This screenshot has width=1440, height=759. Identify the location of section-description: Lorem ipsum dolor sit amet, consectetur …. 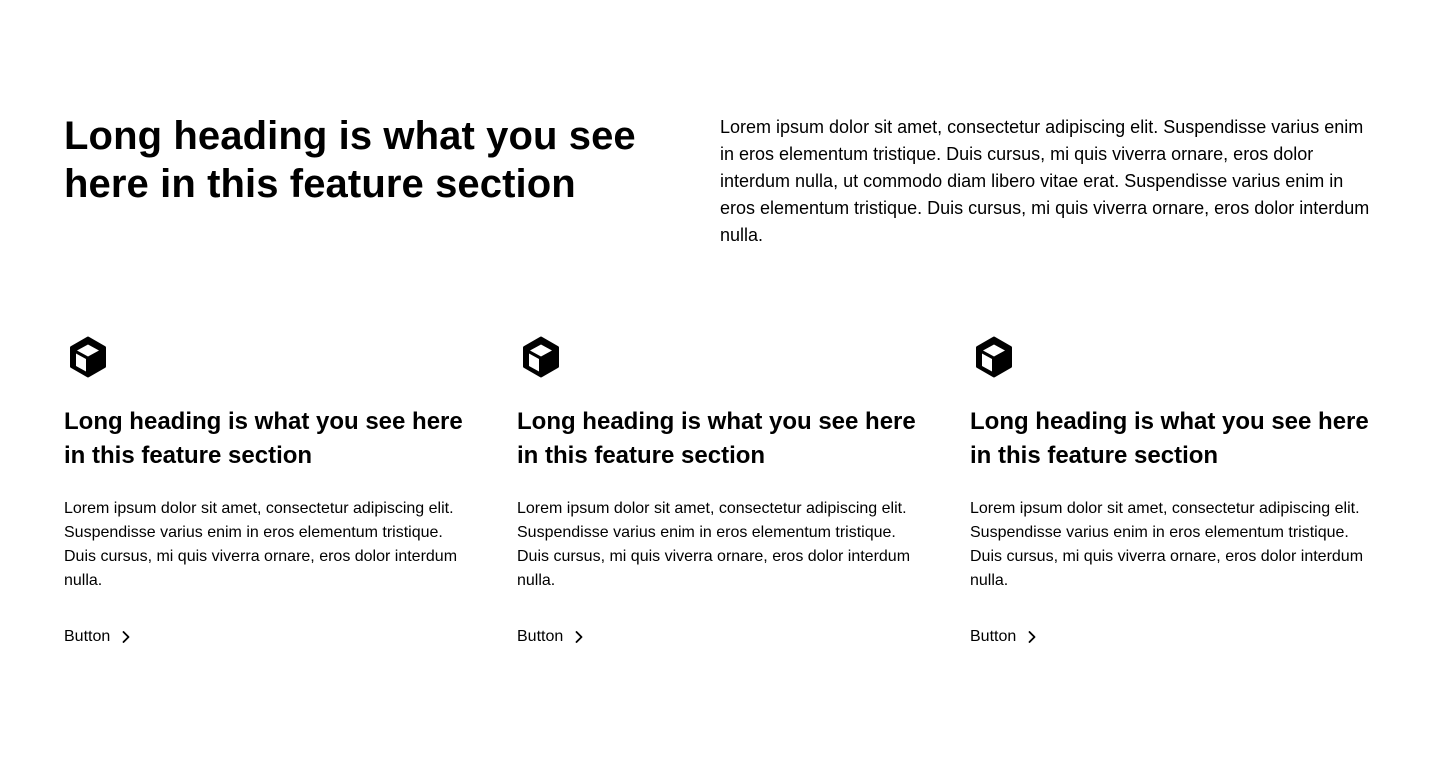
(1045, 181).